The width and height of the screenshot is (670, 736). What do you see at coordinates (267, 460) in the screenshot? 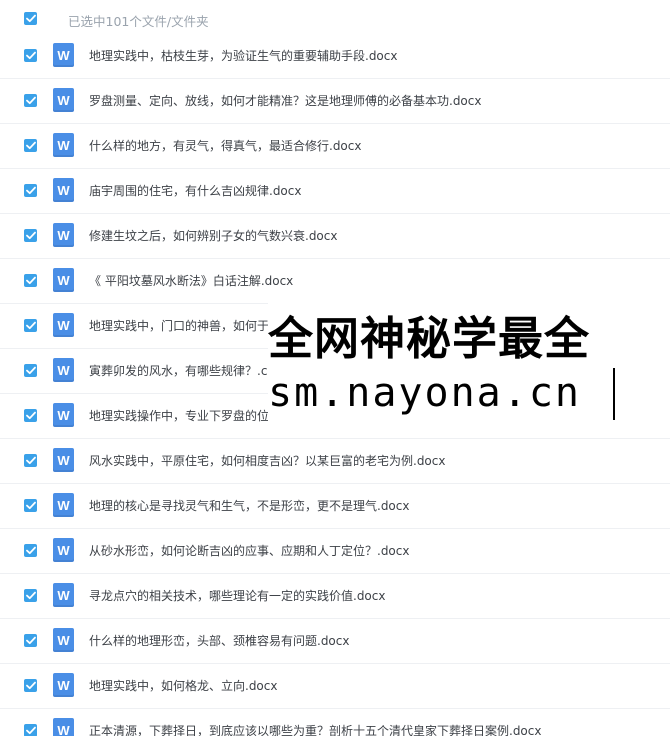
I see `file-name: 风水实践中，平原住宅，如何相度吉凶？以某巨富的老宅为例.docx` at bounding box center [267, 460].